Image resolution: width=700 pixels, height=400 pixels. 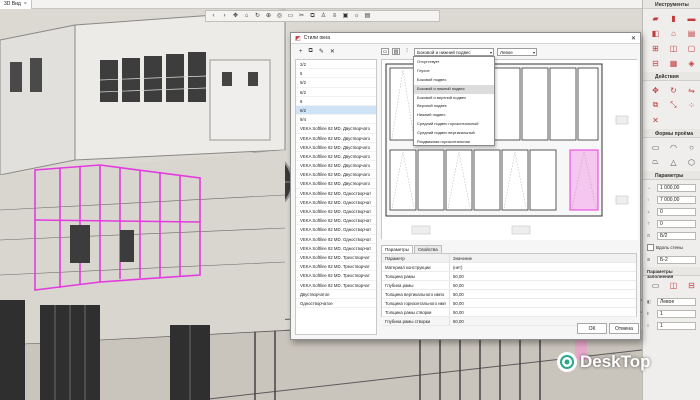 I want to click on orbit-icon: ◎, so click(x=279, y=16).